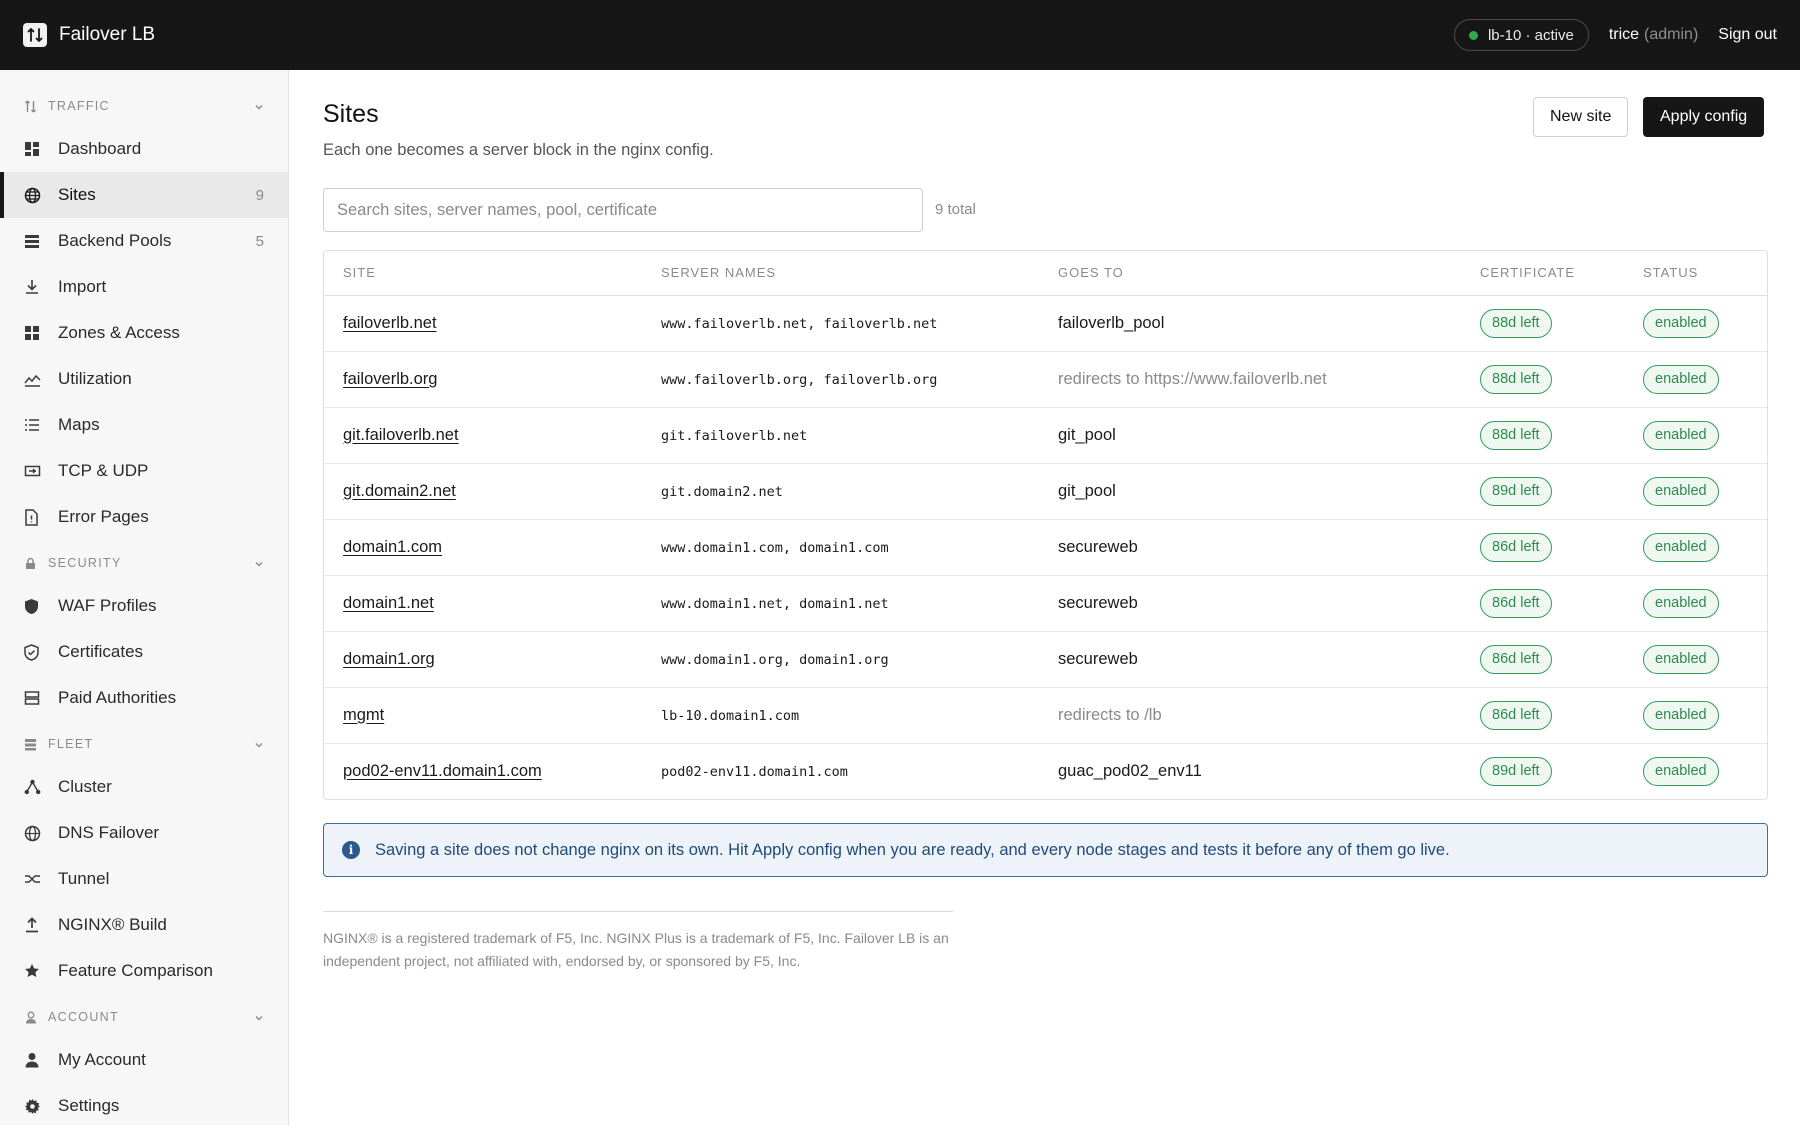  Describe the element at coordinates (388, 603) in the screenshot. I see `site-link: domain1.net` at that location.